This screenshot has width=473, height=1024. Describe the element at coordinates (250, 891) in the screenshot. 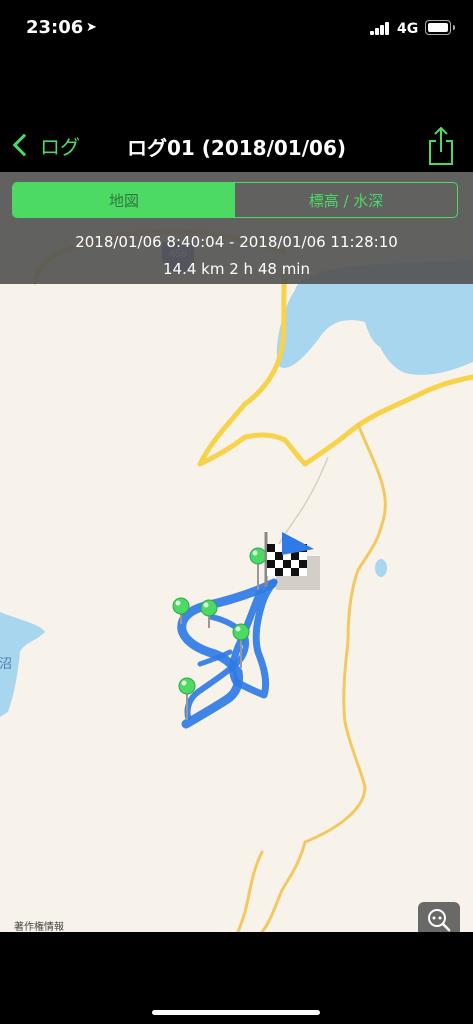

I see `minor-road-south` at that location.